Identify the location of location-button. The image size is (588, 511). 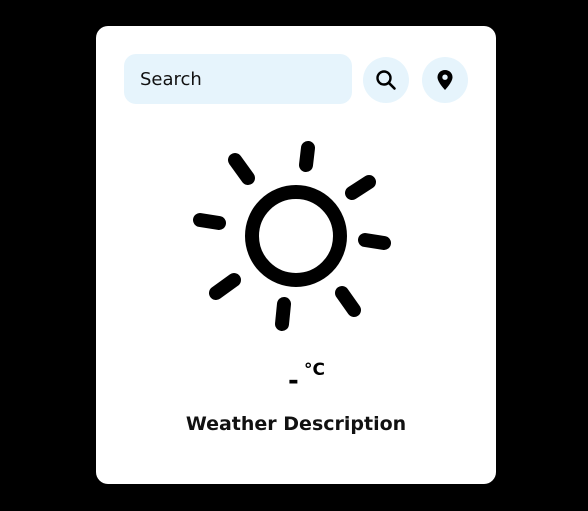
(445, 80).